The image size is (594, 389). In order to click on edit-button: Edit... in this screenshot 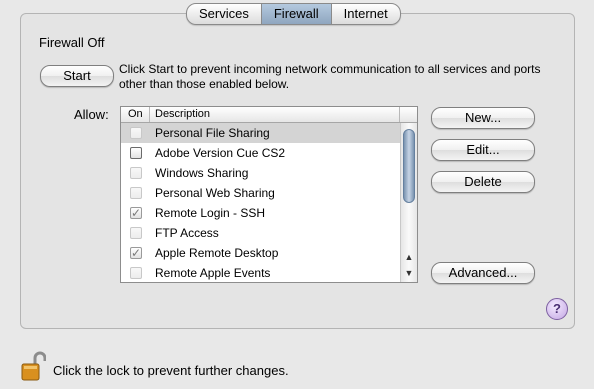, I will do `click(483, 150)`.